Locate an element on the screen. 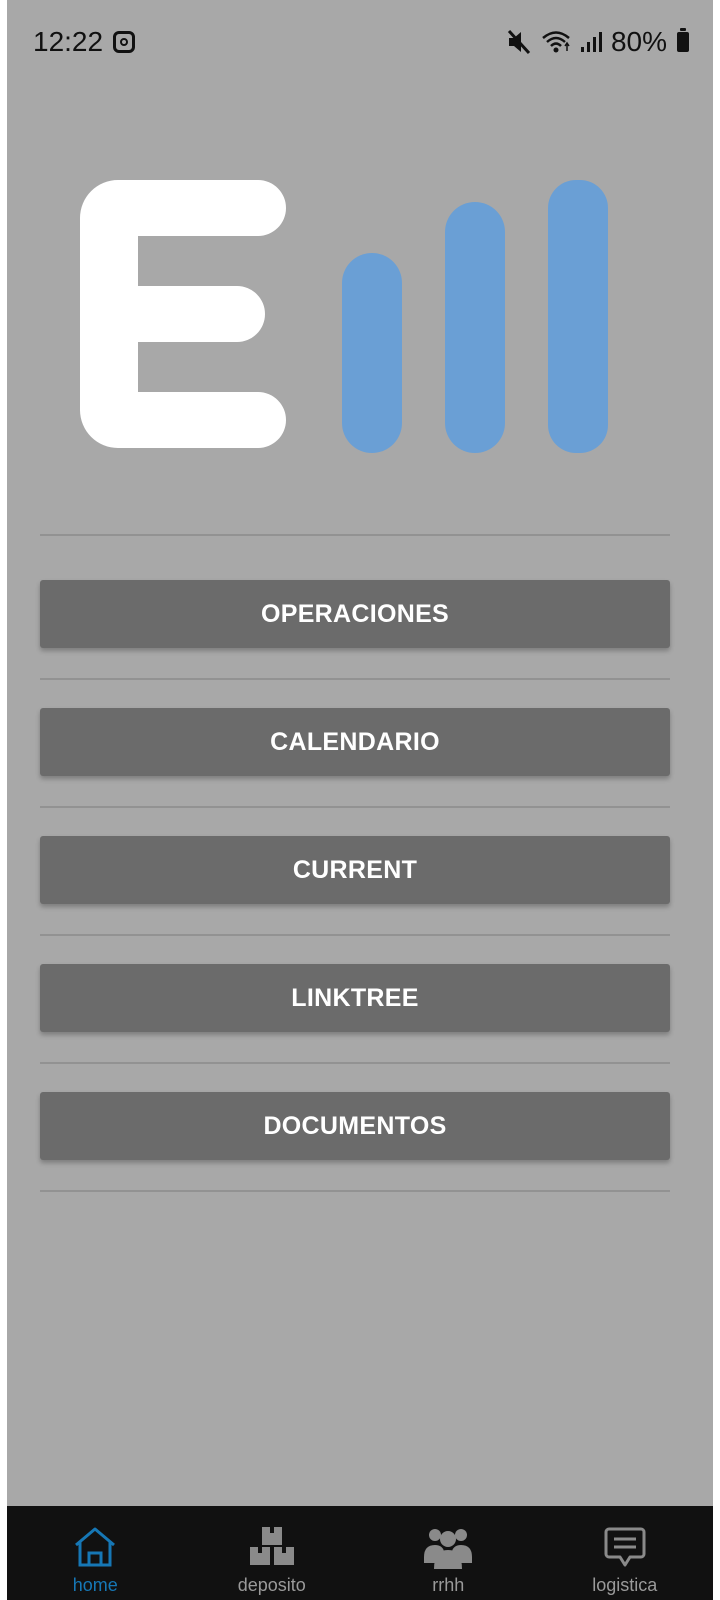 This screenshot has height=1600, width=720. logo-letter-e is located at coordinates (183, 314).